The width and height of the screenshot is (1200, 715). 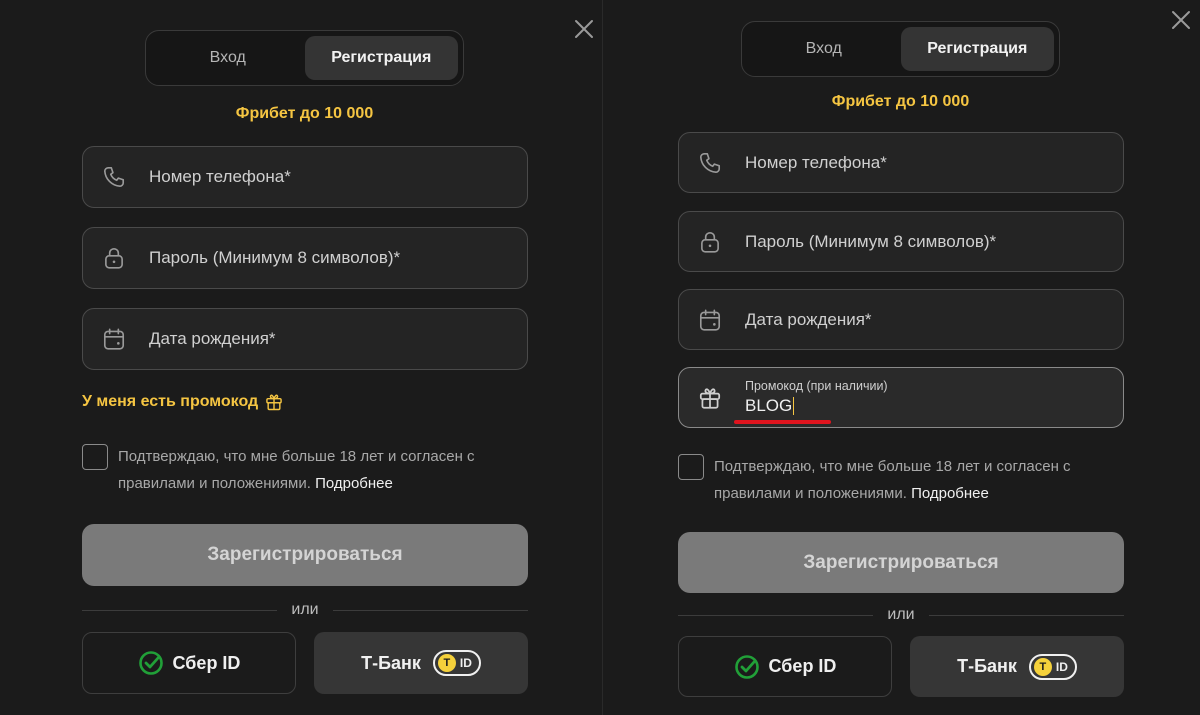 I want to click on promo-code-label: Промокод (при наличии), so click(x=816, y=386).